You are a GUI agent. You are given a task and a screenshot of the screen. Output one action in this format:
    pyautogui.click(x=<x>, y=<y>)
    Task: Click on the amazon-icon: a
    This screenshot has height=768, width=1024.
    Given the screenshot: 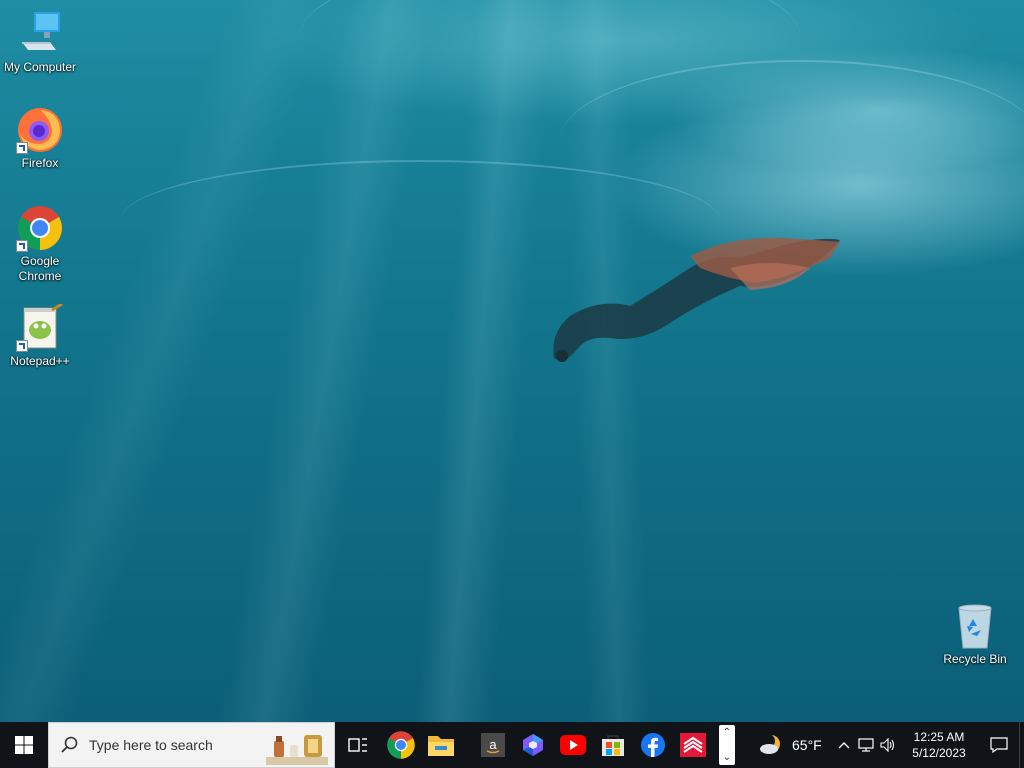 What is the action you would take?
    pyautogui.click(x=493, y=745)
    